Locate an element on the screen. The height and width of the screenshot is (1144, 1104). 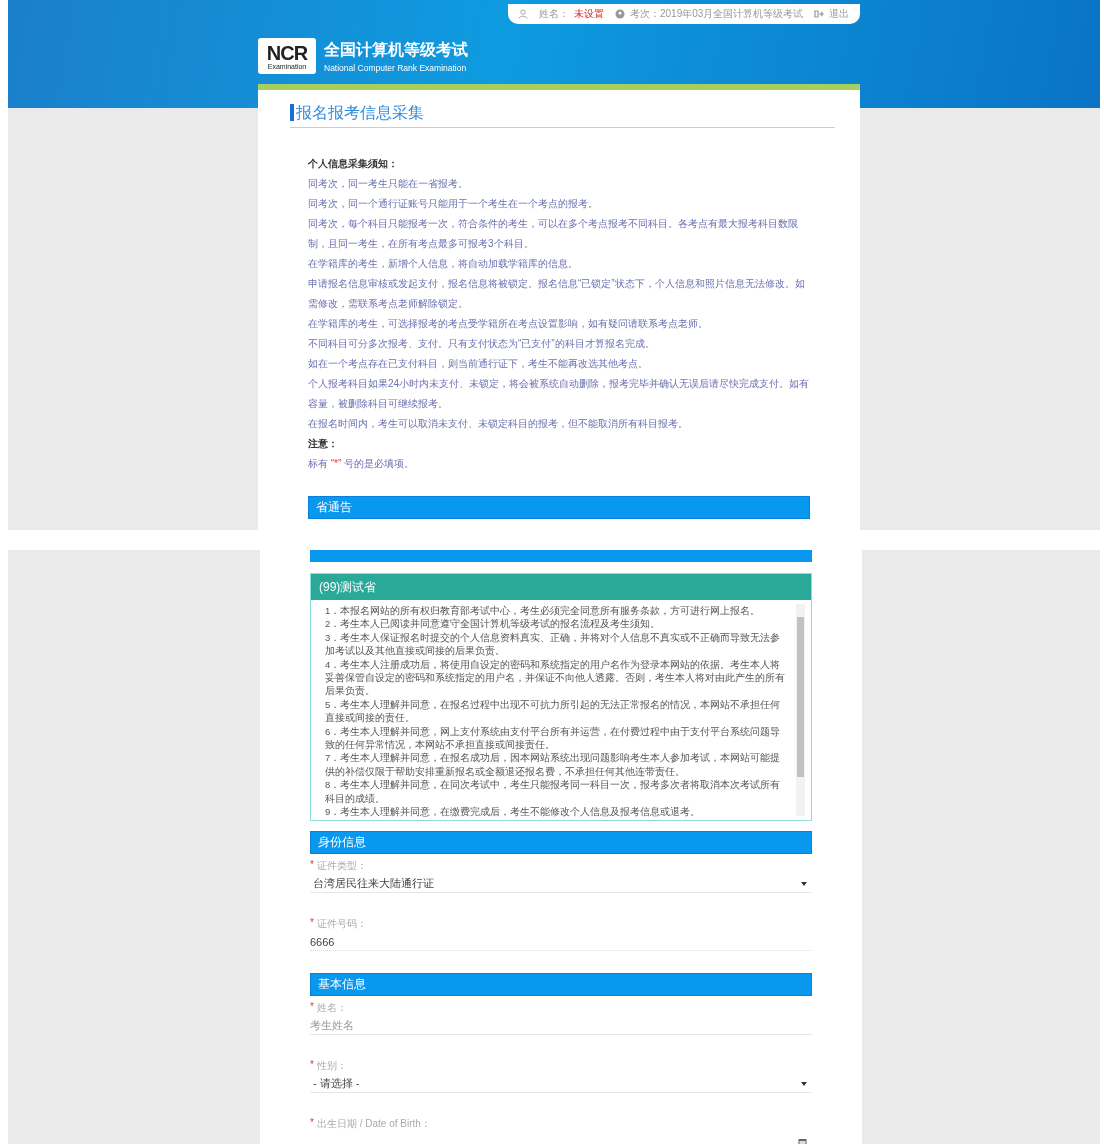
site-subtitle: National Computer Rank Examination is located at coordinates (396, 67).